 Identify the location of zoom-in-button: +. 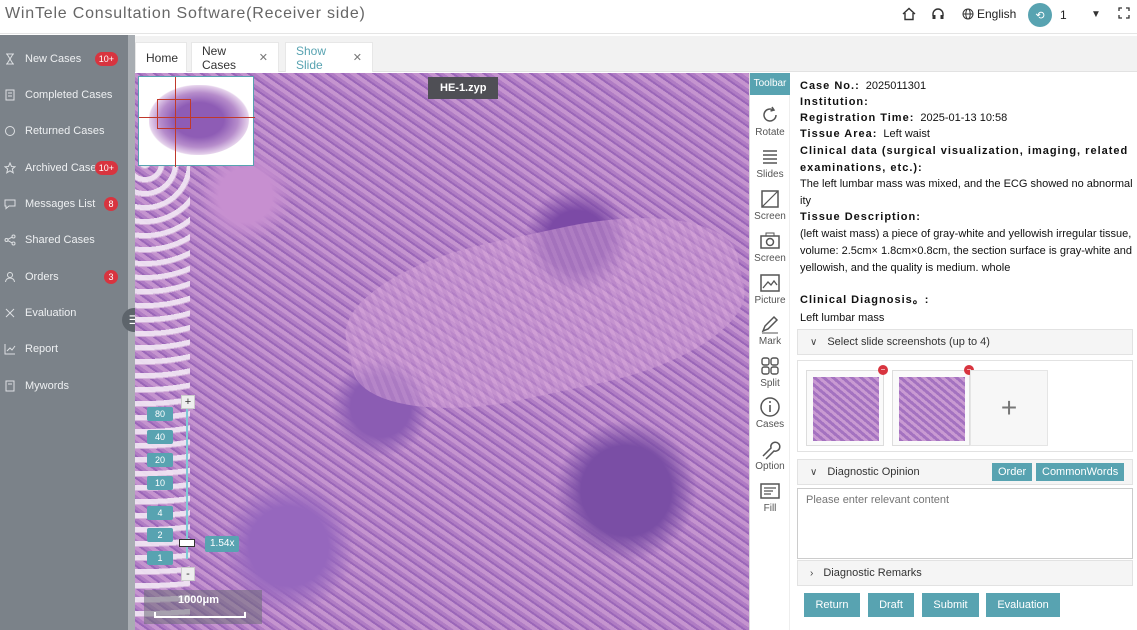
(188, 402).